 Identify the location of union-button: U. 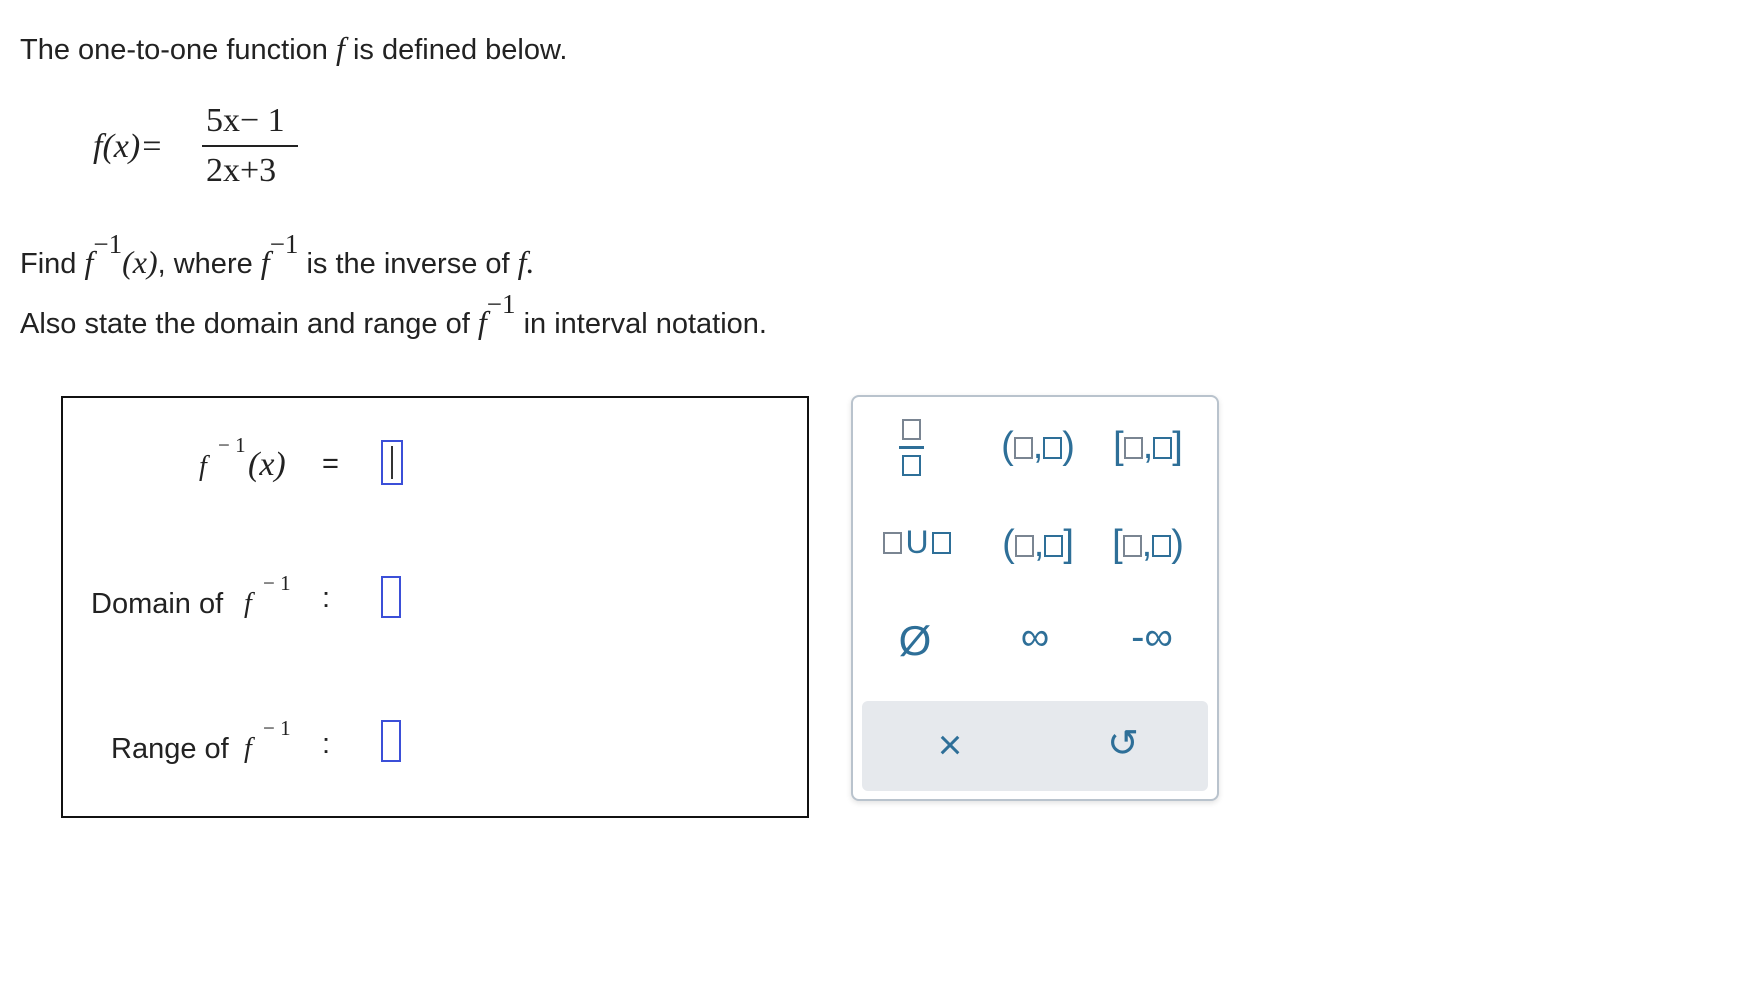
(917, 542).